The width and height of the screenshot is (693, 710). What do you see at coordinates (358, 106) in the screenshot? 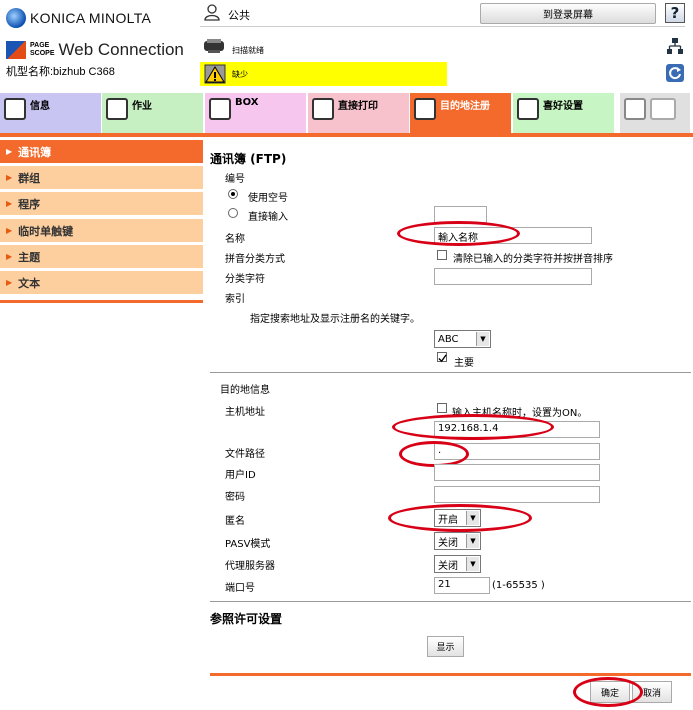
I see `tab-direct-print-label: 直接打印` at bounding box center [358, 106].